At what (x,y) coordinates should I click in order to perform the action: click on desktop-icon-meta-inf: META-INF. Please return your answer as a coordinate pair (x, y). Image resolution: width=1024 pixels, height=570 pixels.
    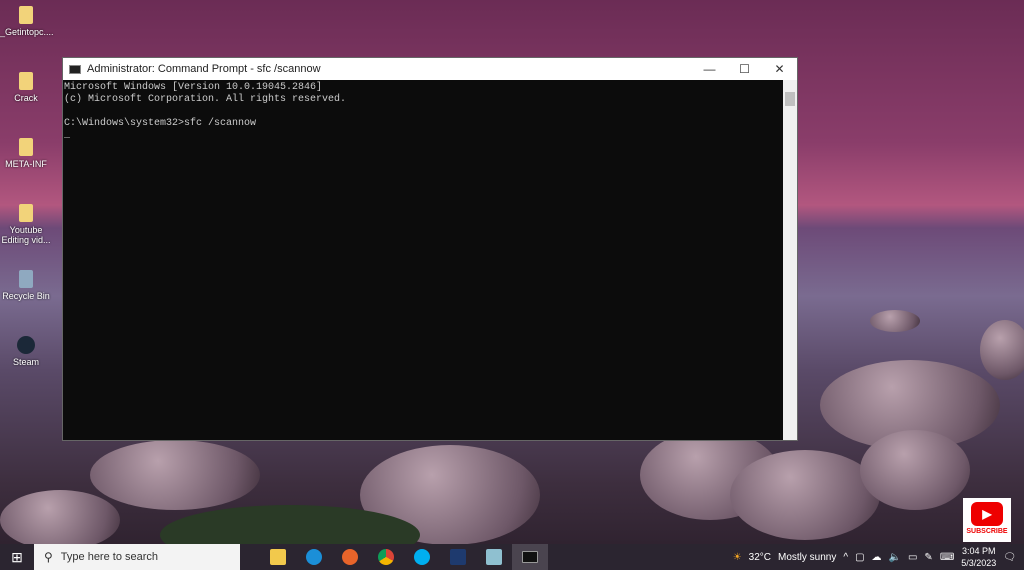
    Looking at the image, I should click on (26, 153).